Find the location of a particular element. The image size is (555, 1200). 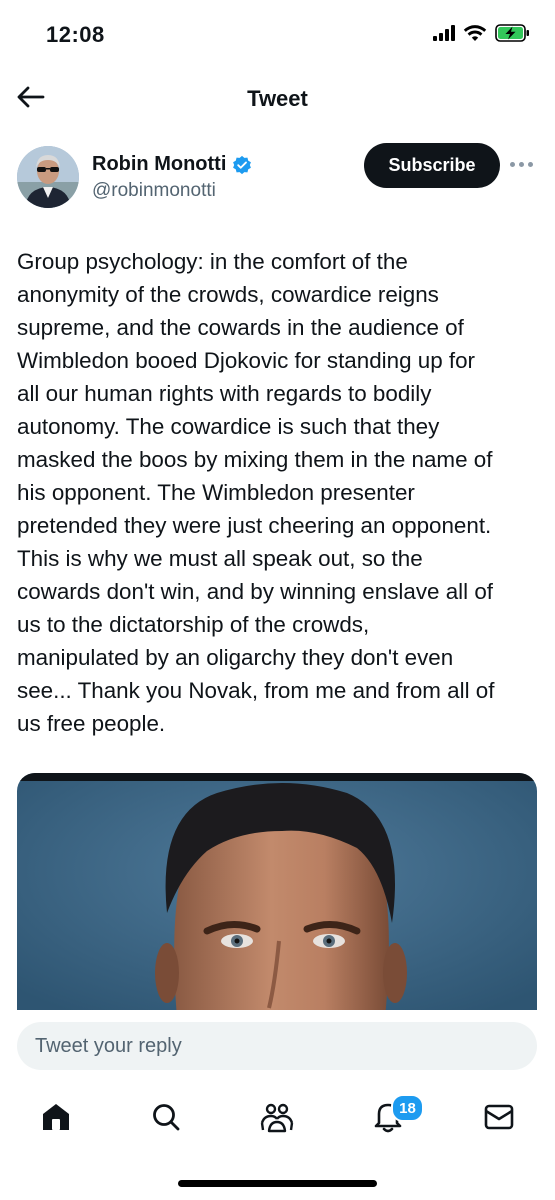

status-icons is located at coordinates (482, 33).